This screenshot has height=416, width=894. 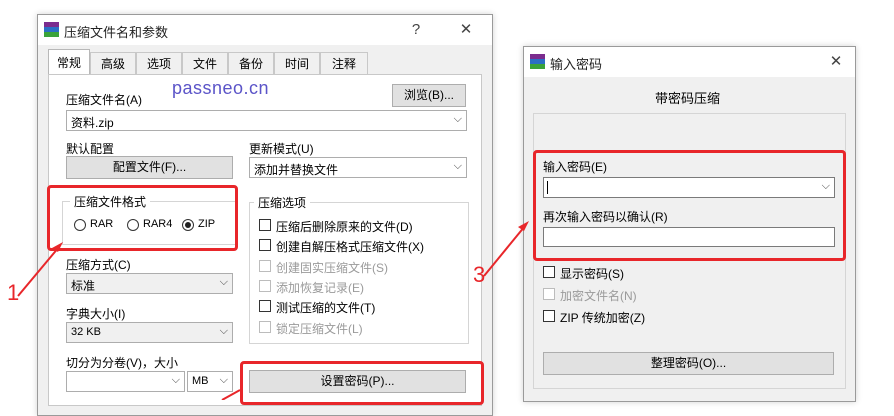 I want to click on password-heading: 带密码压缩, so click(x=688, y=98).